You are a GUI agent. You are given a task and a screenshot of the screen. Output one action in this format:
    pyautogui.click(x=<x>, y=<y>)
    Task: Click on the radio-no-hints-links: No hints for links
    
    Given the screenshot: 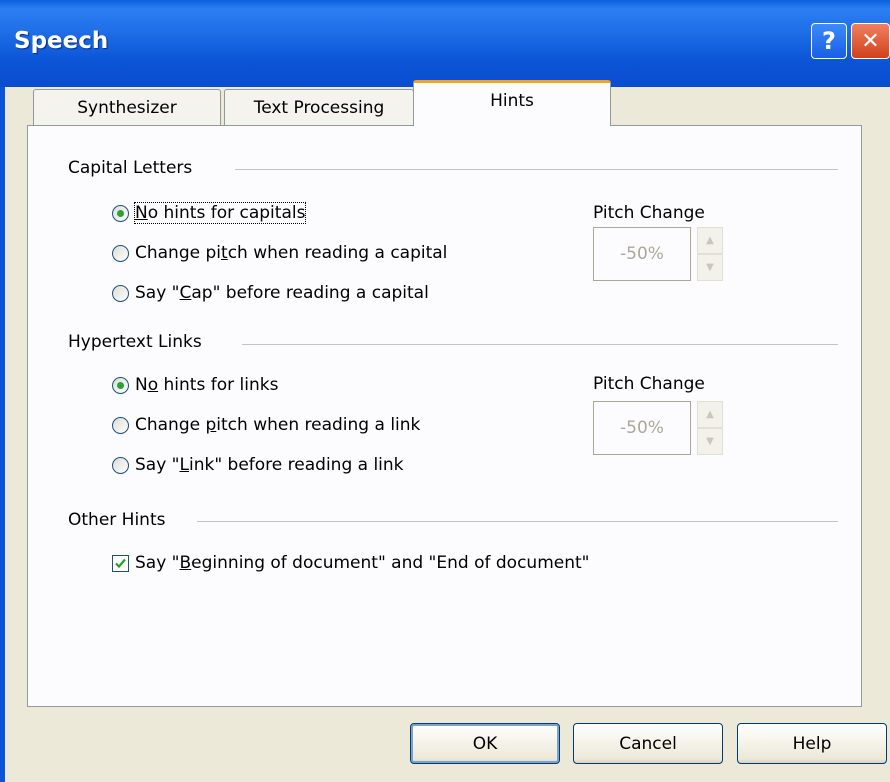 What is the action you would take?
    pyautogui.click(x=195, y=385)
    